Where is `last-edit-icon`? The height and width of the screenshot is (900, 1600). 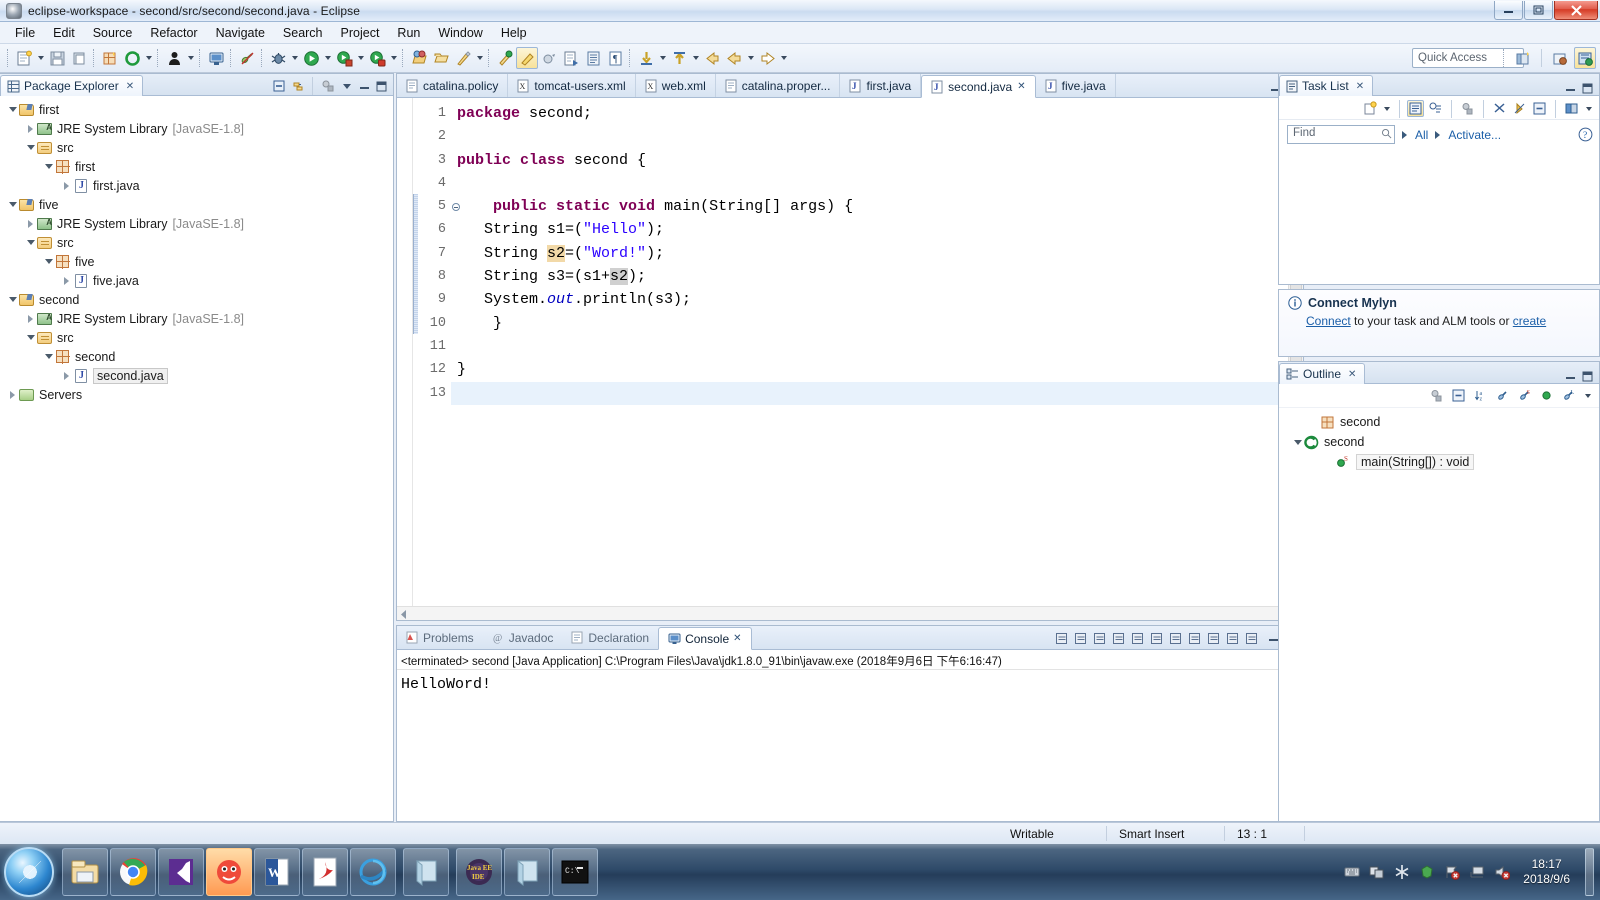
last-edit-icon is located at coordinates (549, 58).